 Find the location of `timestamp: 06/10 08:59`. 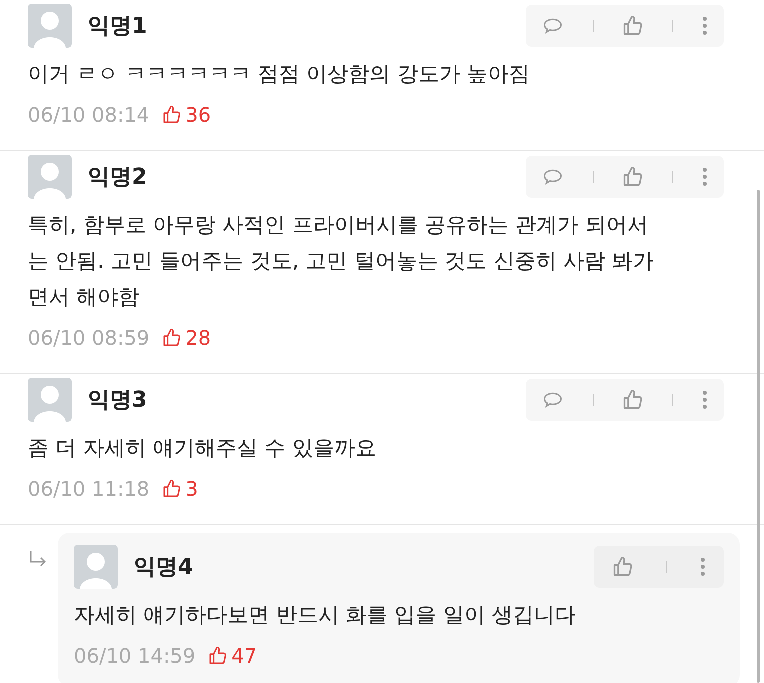

timestamp: 06/10 08:59 is located at coordinates (89, 338).